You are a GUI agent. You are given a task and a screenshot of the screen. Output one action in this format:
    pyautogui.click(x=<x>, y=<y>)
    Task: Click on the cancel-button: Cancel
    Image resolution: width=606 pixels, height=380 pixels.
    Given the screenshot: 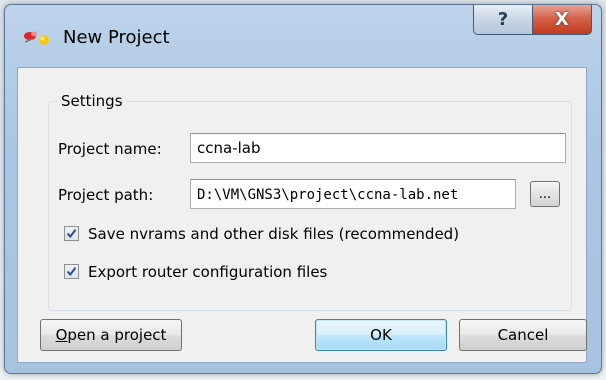 What is the action you would take?
    pyautogui.click(x=523, y=335)
    